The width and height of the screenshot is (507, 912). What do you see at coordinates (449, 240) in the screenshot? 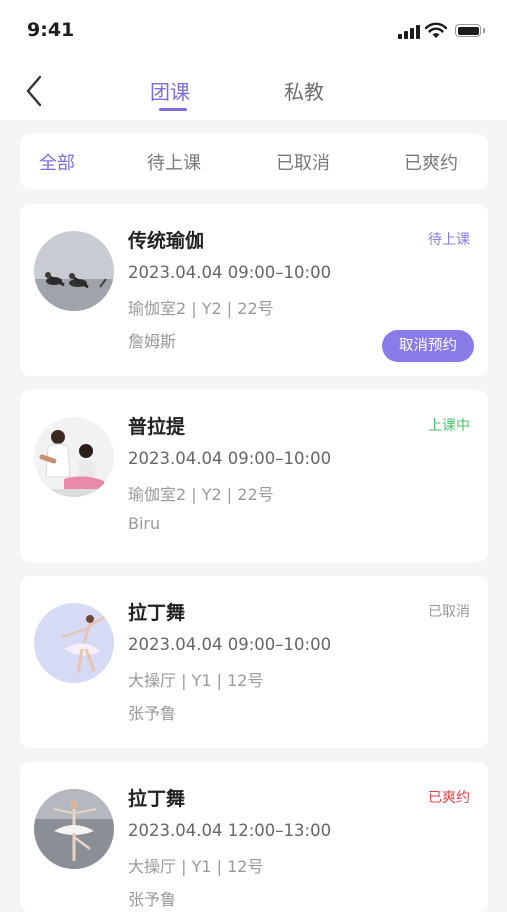
I see `status-badge: 待上课` at bounding box center [449, 240].